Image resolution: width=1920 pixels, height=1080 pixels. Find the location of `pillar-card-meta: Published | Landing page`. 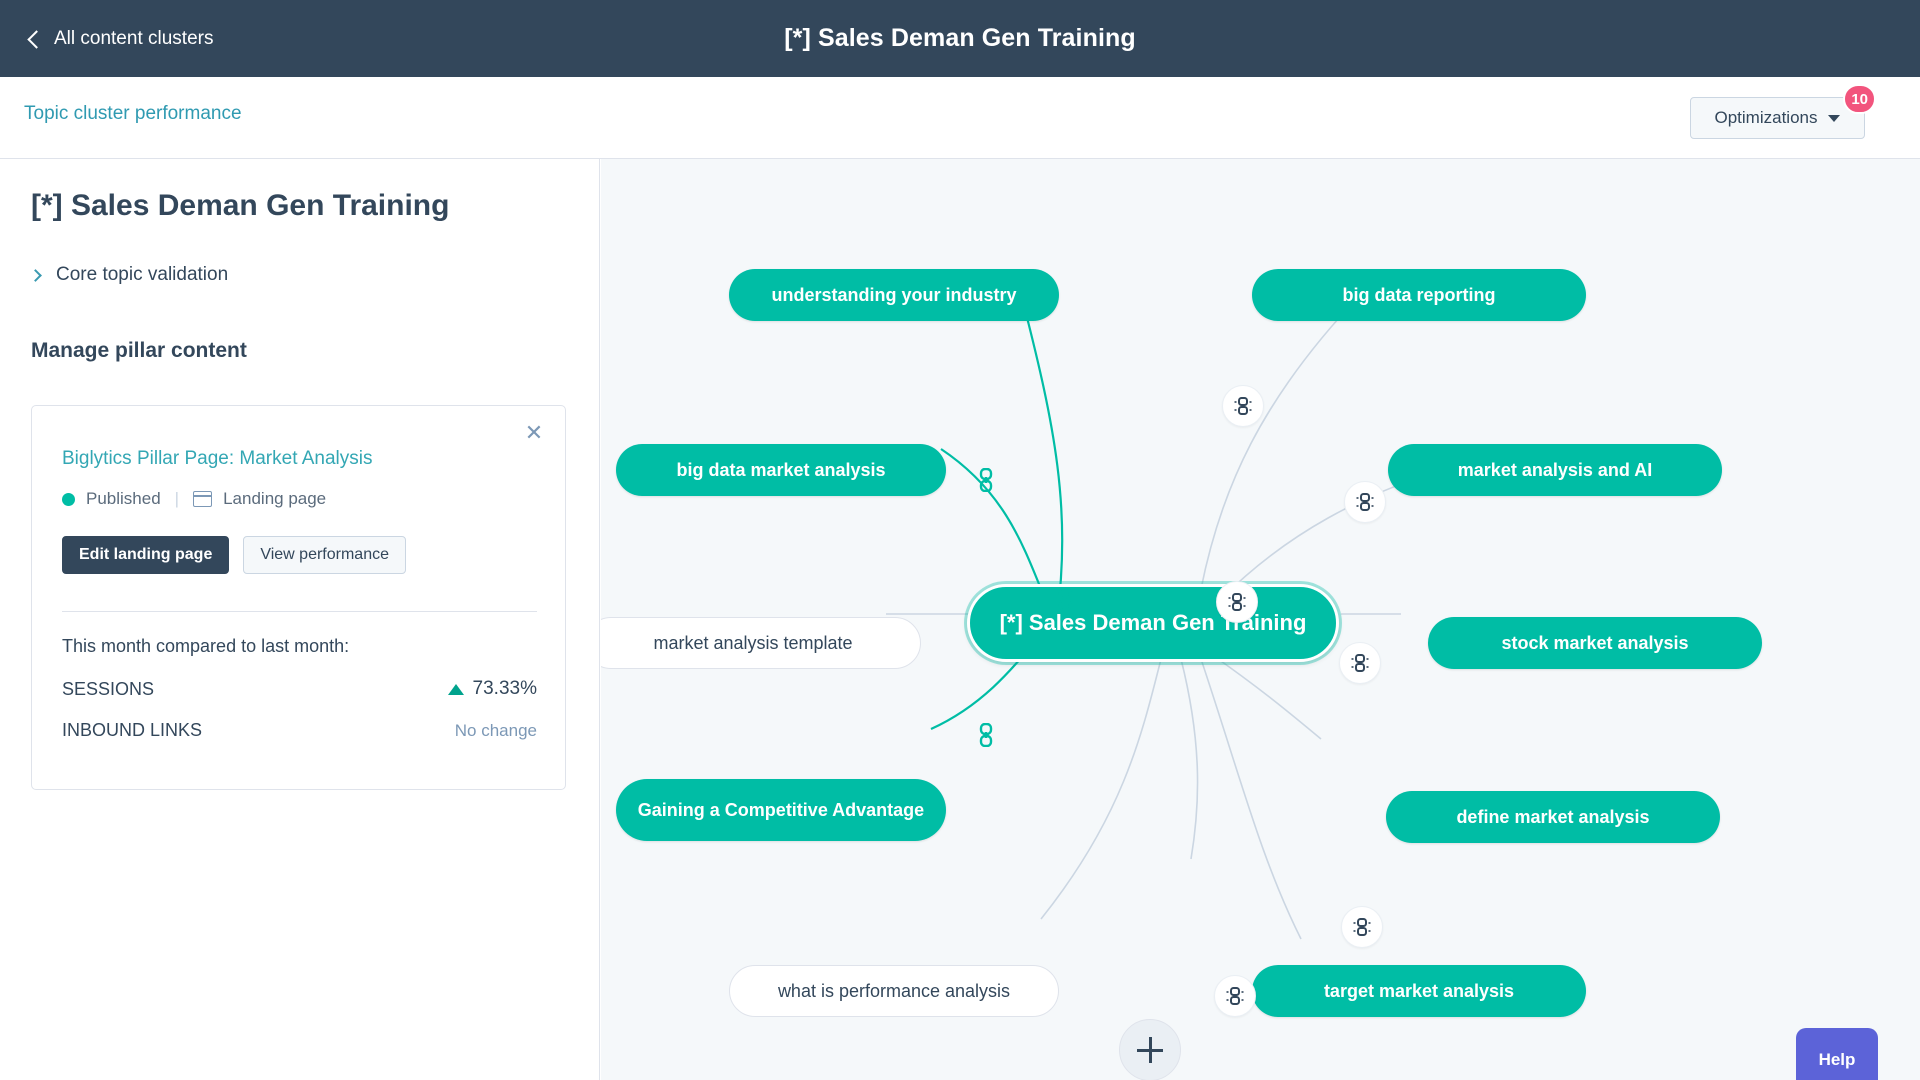

pillar-card-meta: Published | Landing page is located at coordinates (194, 499).